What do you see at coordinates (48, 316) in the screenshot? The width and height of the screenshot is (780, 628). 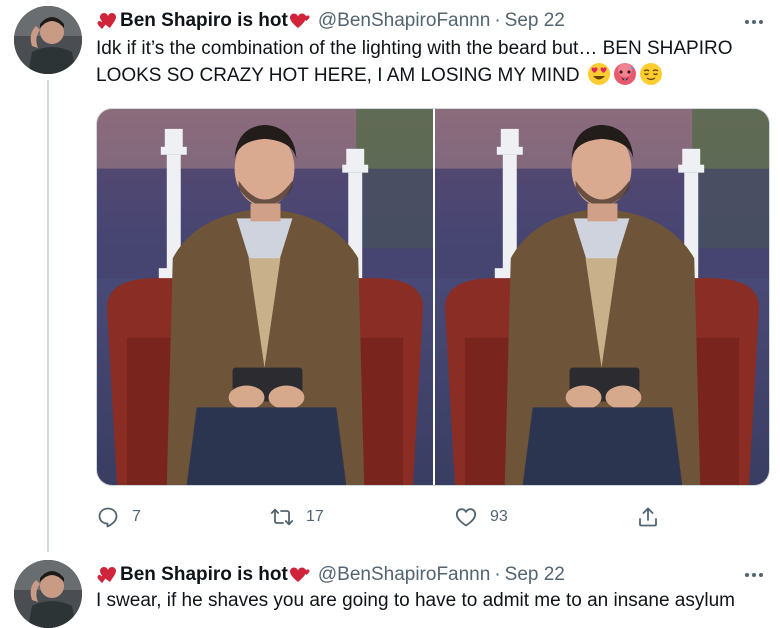 I see `thread-line` at bounding box center [48, 316].